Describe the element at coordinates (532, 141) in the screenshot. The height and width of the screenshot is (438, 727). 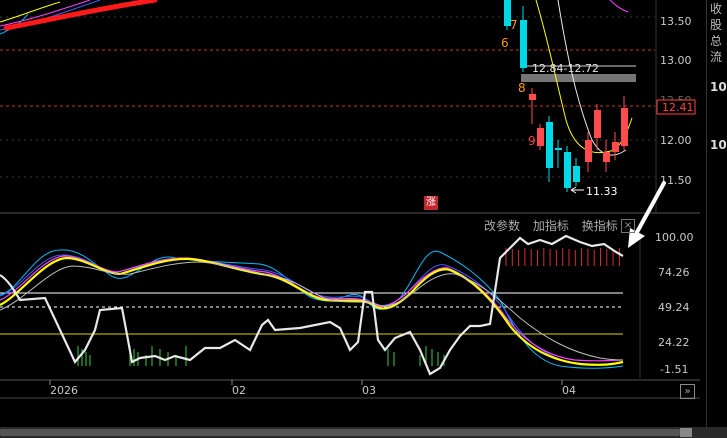
I see `signal-number: 9` at that location.